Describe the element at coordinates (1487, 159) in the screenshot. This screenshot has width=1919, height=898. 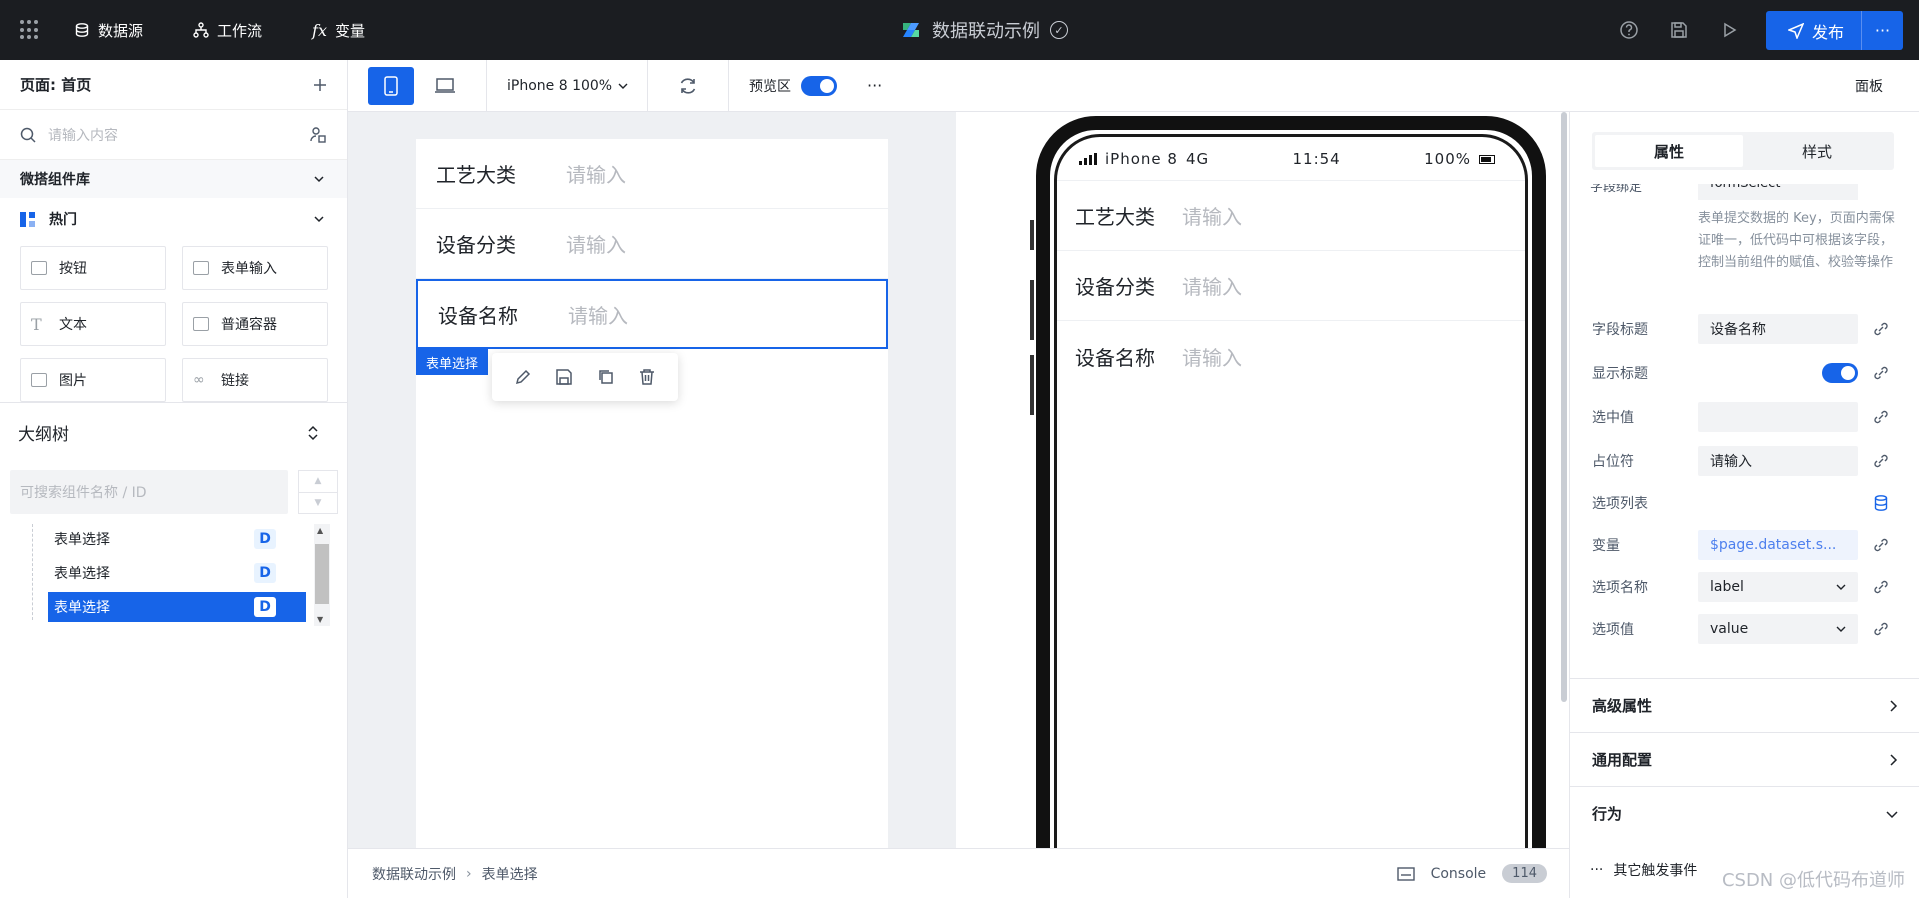
I see `battery-icon` at that location.